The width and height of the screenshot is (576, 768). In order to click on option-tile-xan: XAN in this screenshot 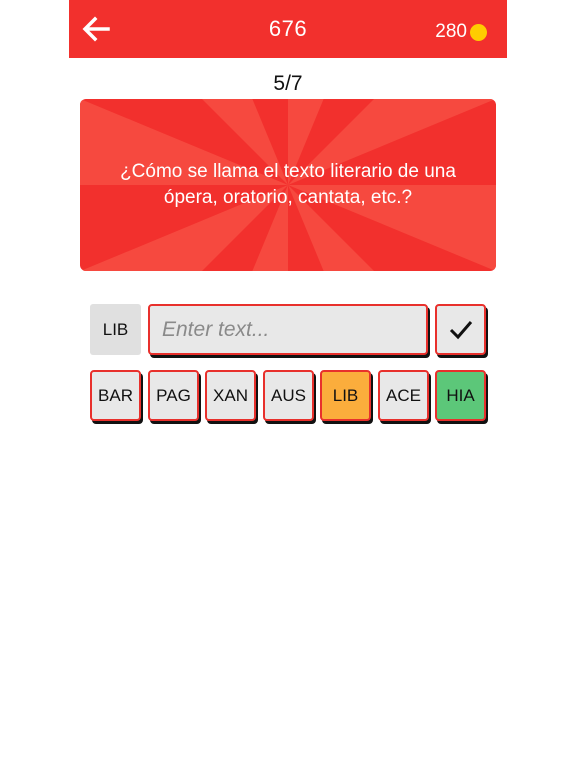, I will do `click(230, 395)`.